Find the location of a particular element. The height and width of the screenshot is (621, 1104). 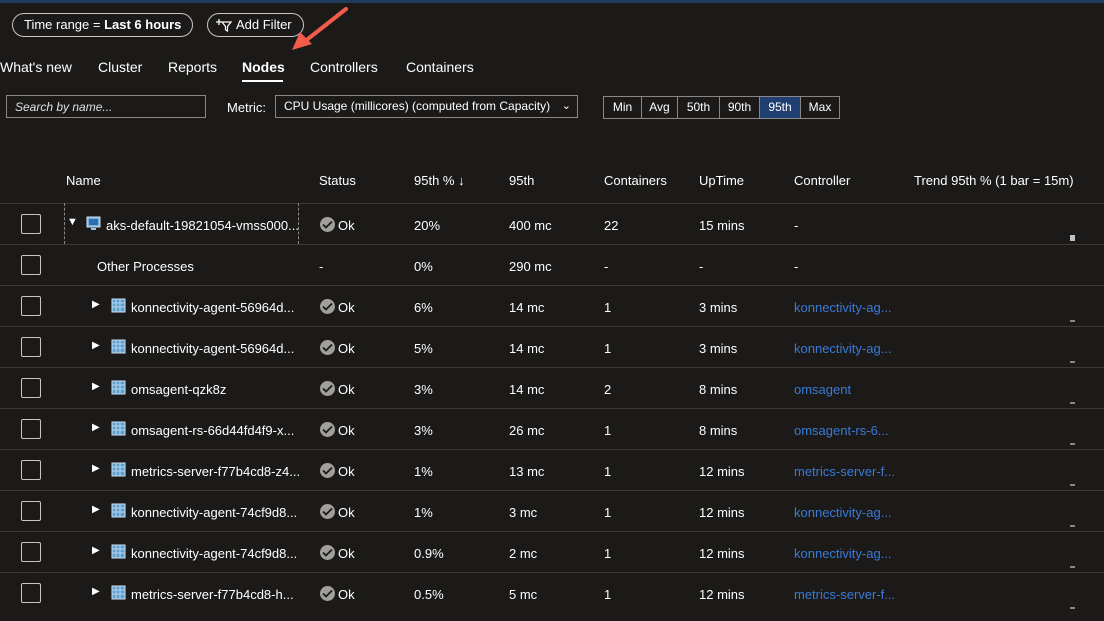

percentile-90th: 90th is located at coordinates (739, 107).